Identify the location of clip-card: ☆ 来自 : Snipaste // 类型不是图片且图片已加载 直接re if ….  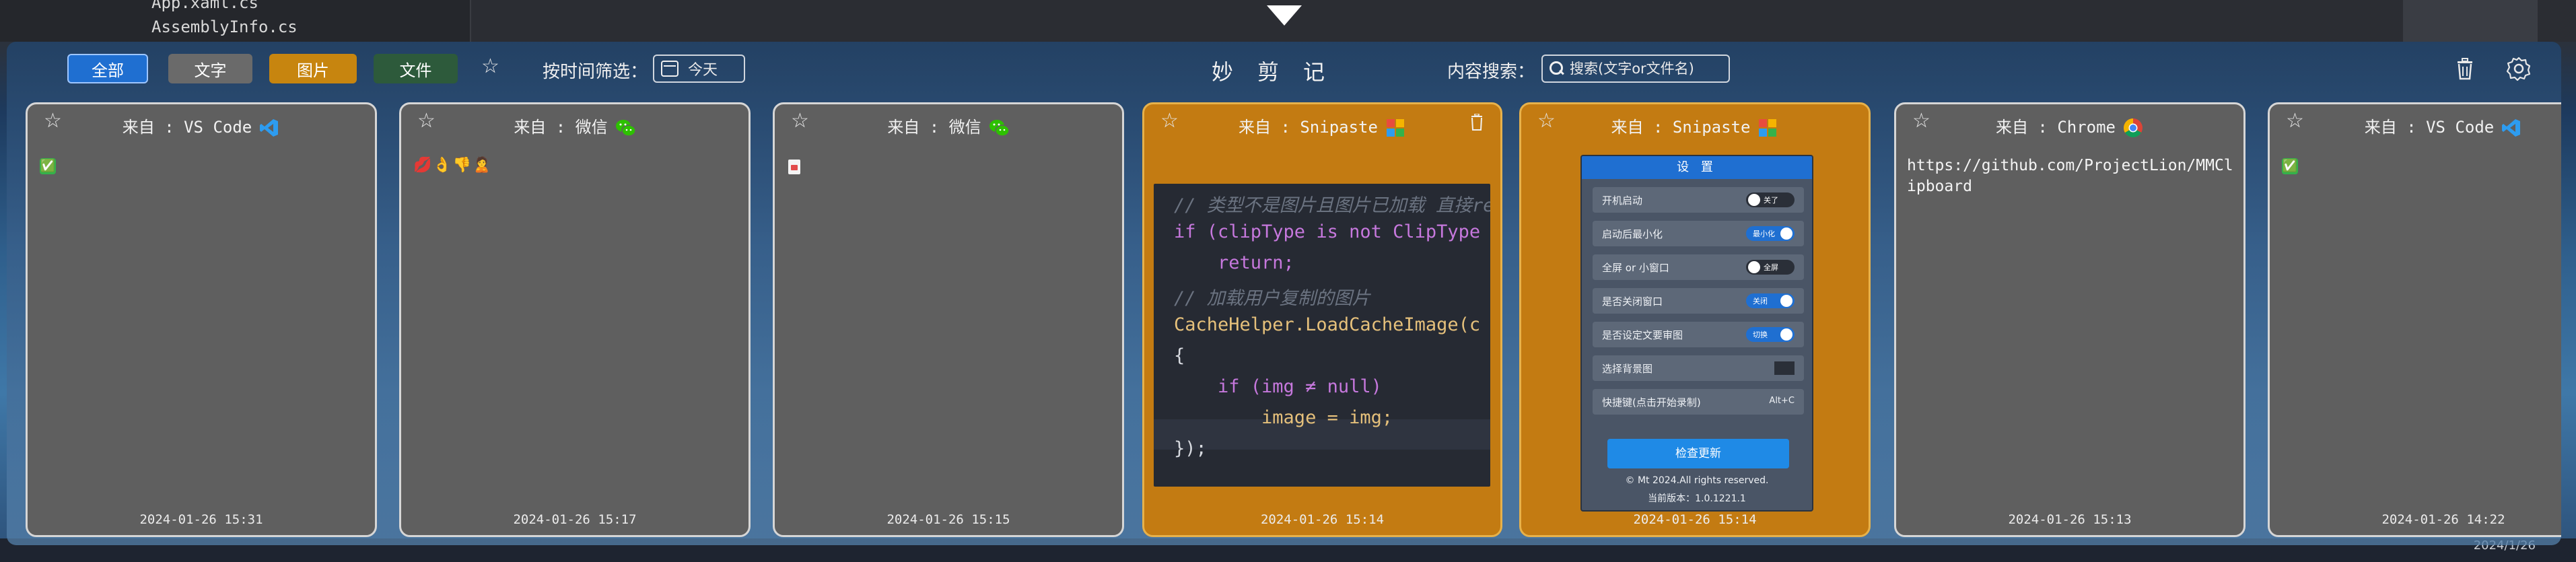
(1322, 319).